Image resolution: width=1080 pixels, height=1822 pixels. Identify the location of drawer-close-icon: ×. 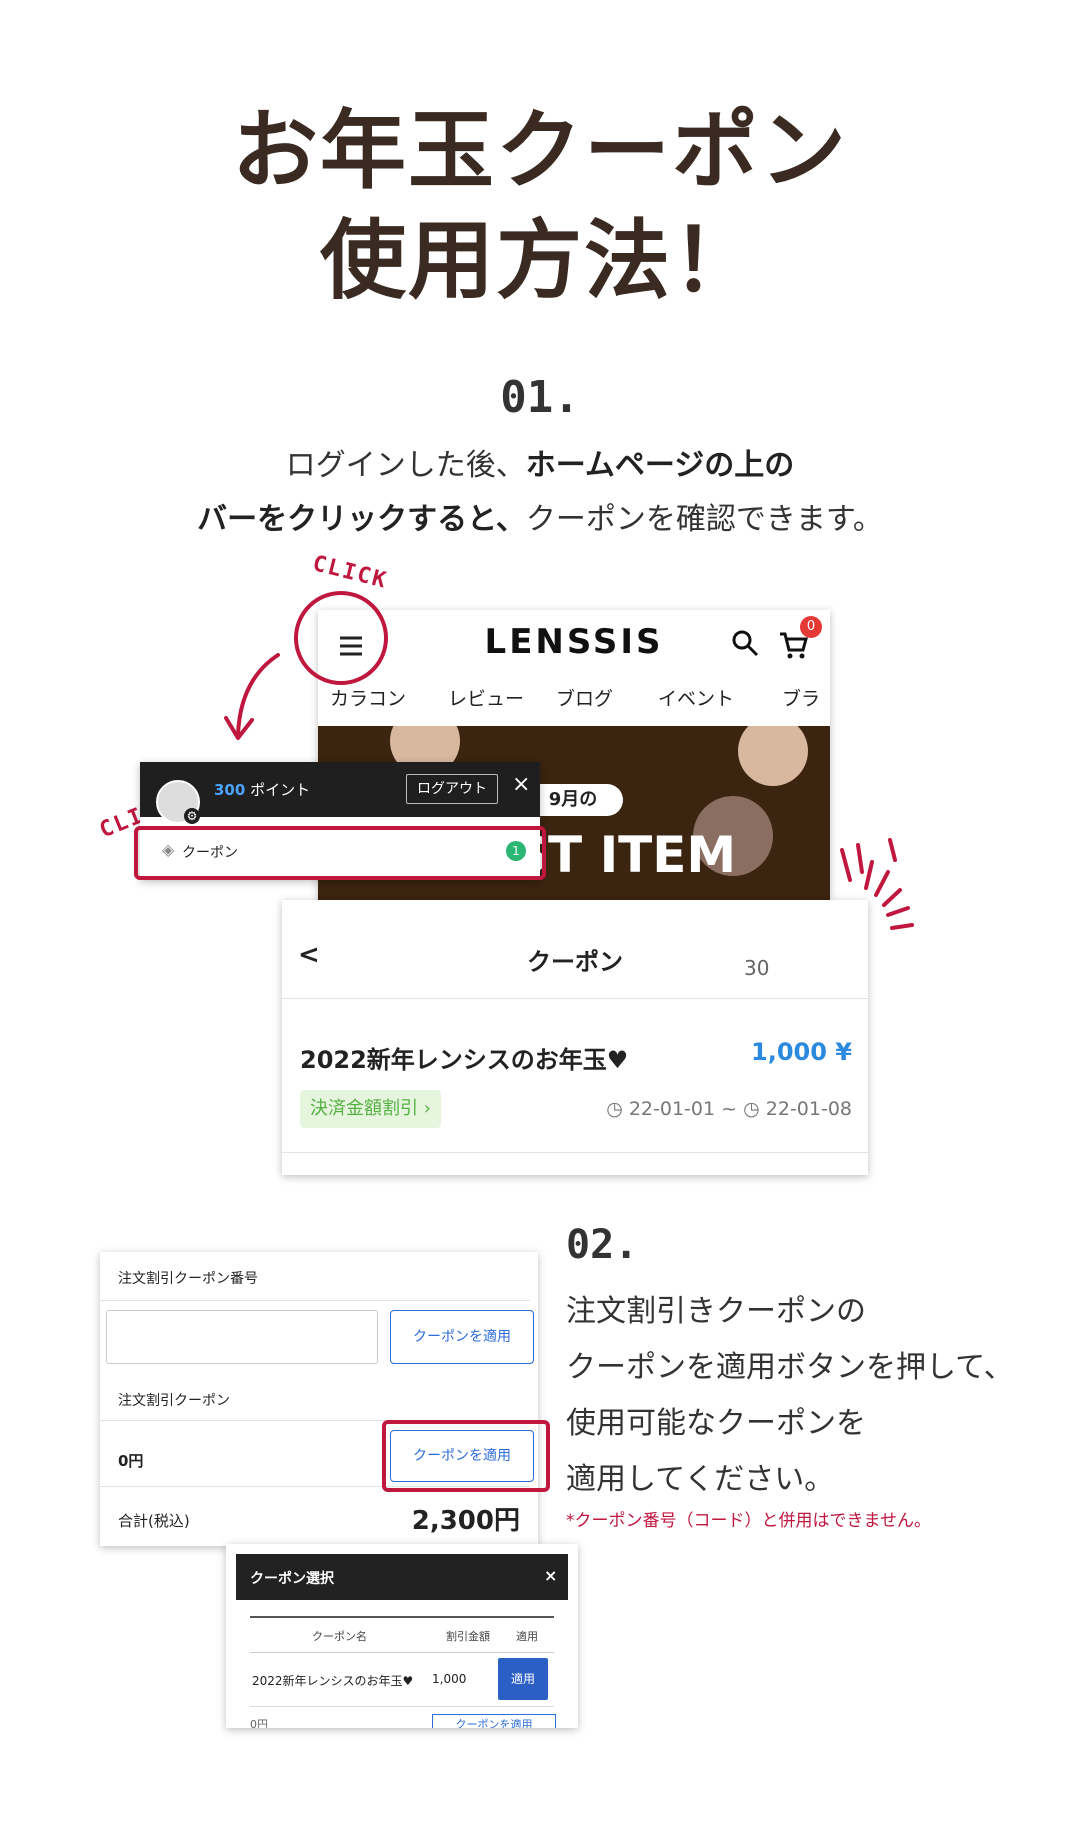
(521, 784).